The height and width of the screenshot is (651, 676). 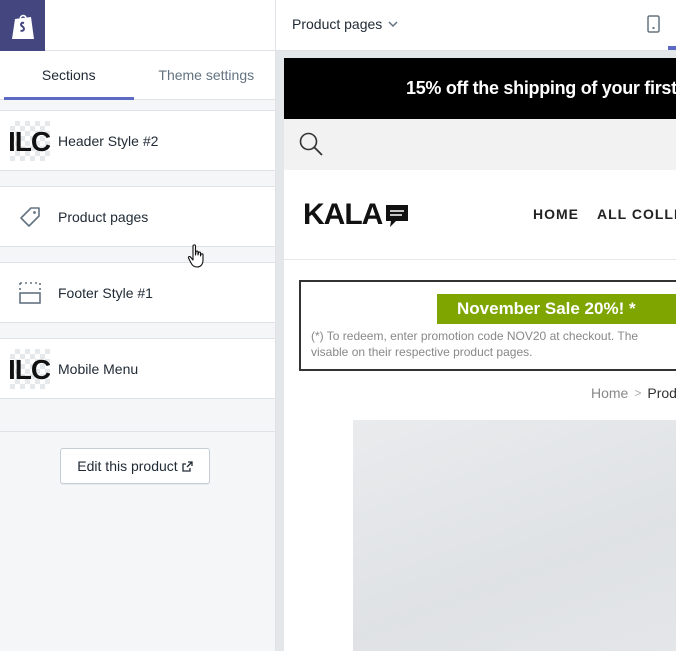 I want to click on hand-cursor-icon, so click(x=195, y=256).